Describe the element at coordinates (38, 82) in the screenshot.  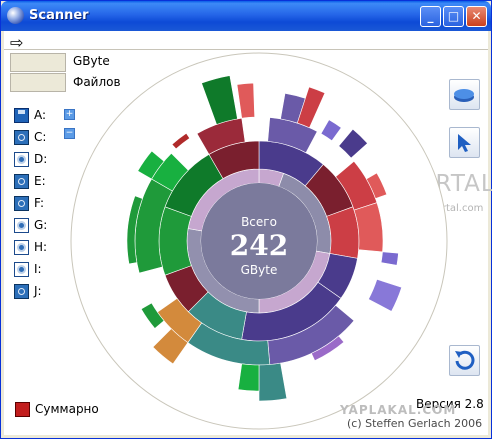
I see `files-field` at that location.